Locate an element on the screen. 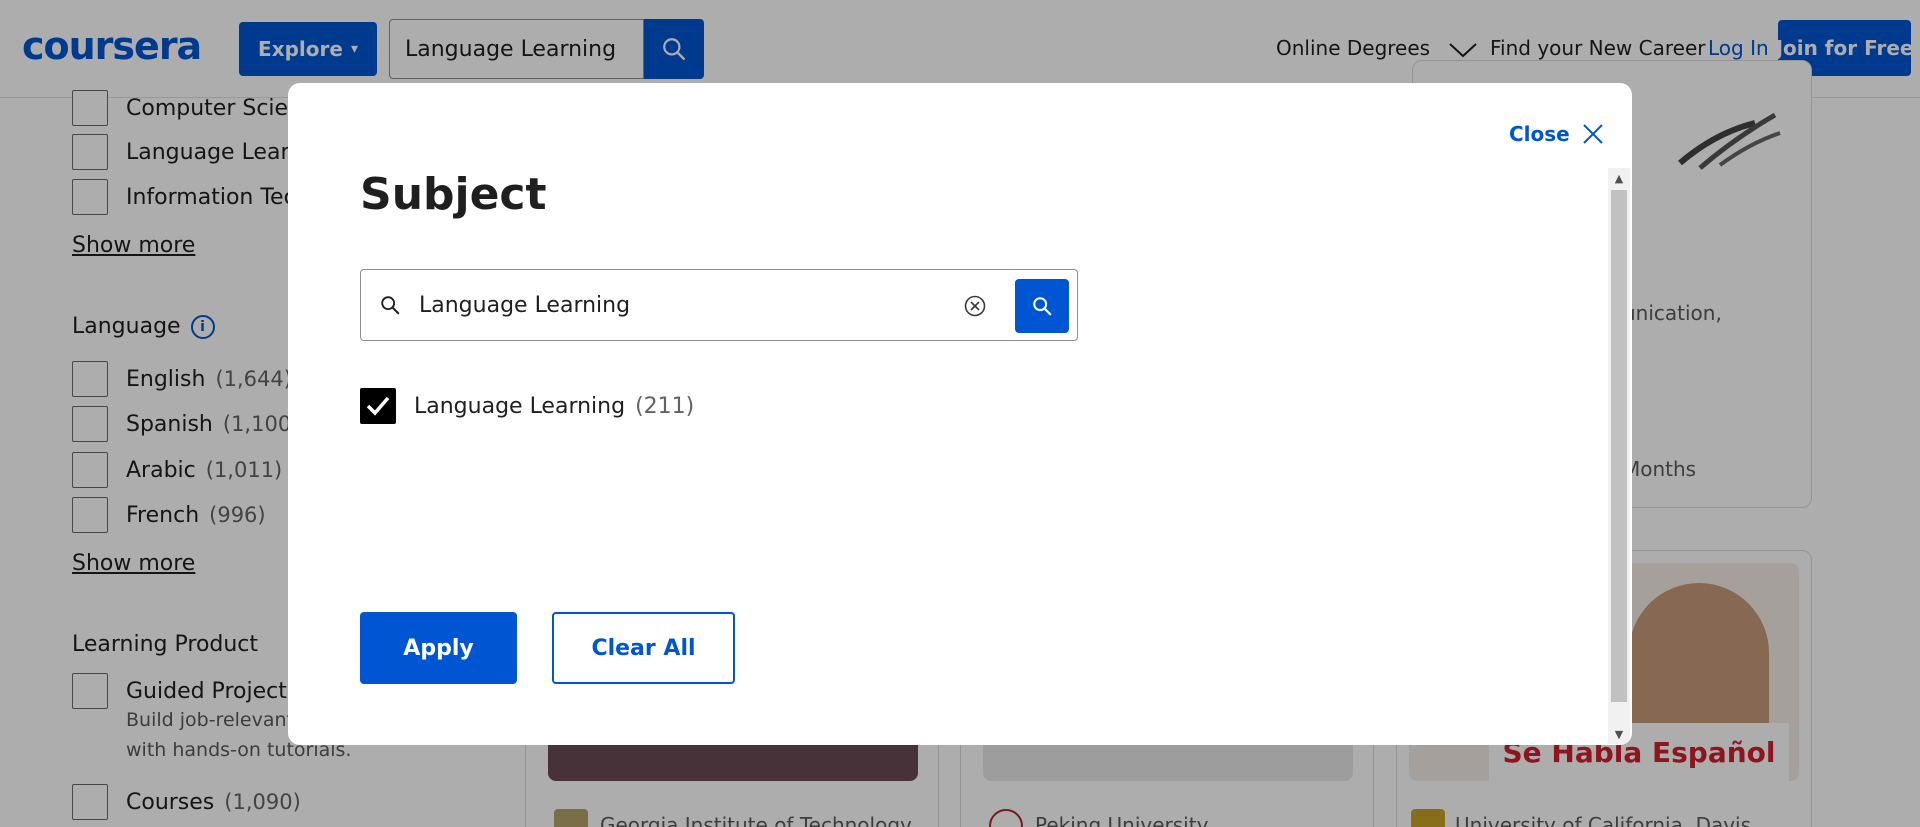  option-count: (211) is located at coordinates (665, 406).